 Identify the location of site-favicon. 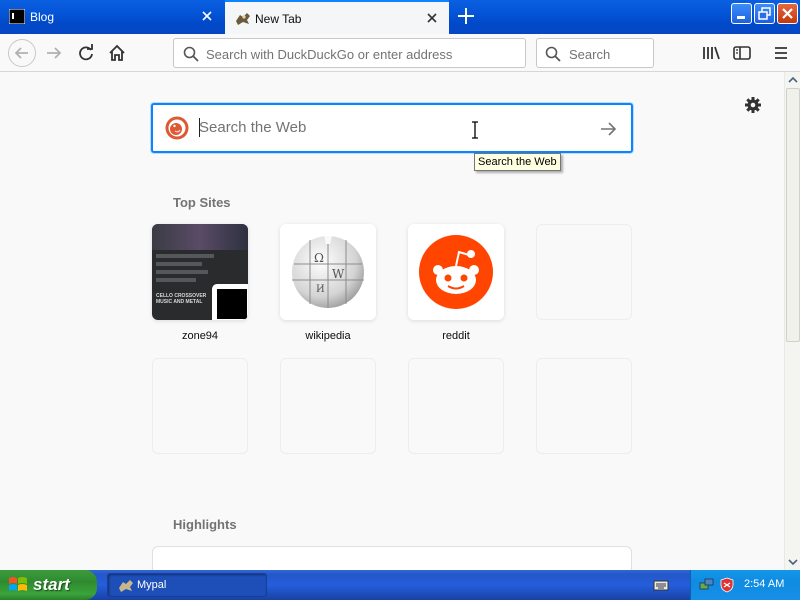
(230, 302).